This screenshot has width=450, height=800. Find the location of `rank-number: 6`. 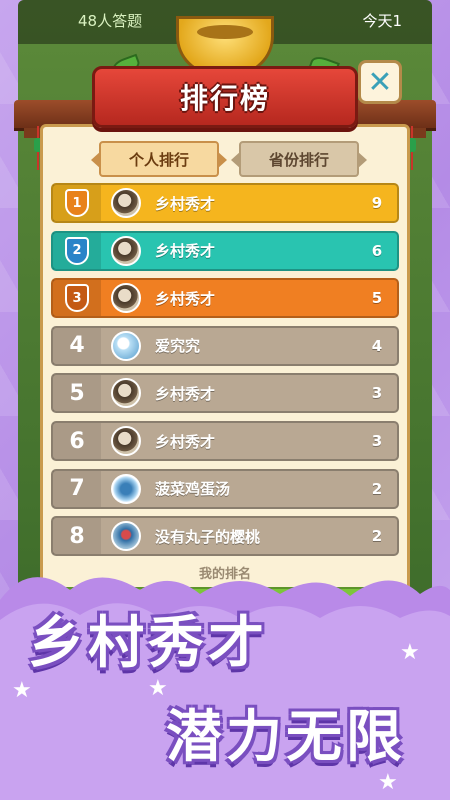

rank-number: 6 is located at coordinates (77, 441).